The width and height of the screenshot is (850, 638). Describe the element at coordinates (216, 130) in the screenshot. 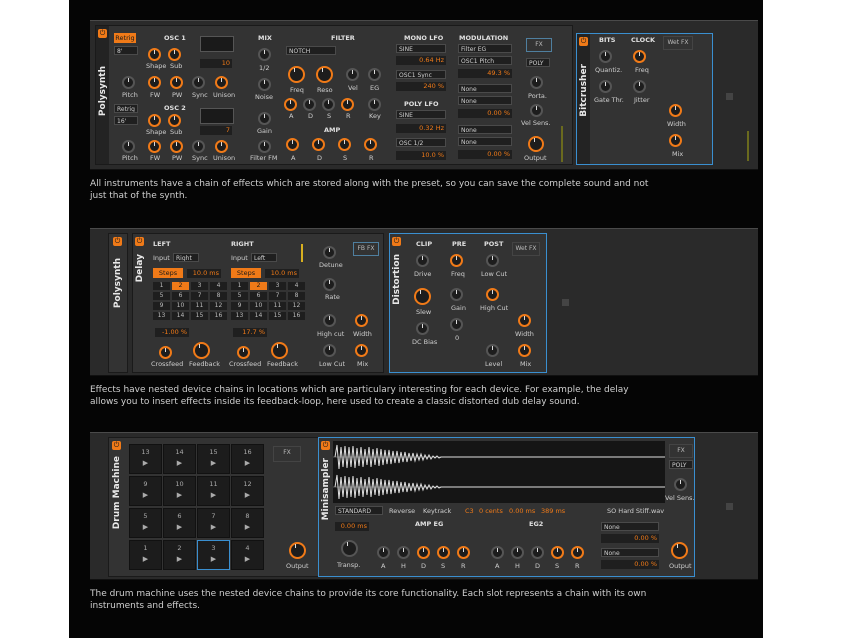

I see `osc2-voices-value: 7` at that location.